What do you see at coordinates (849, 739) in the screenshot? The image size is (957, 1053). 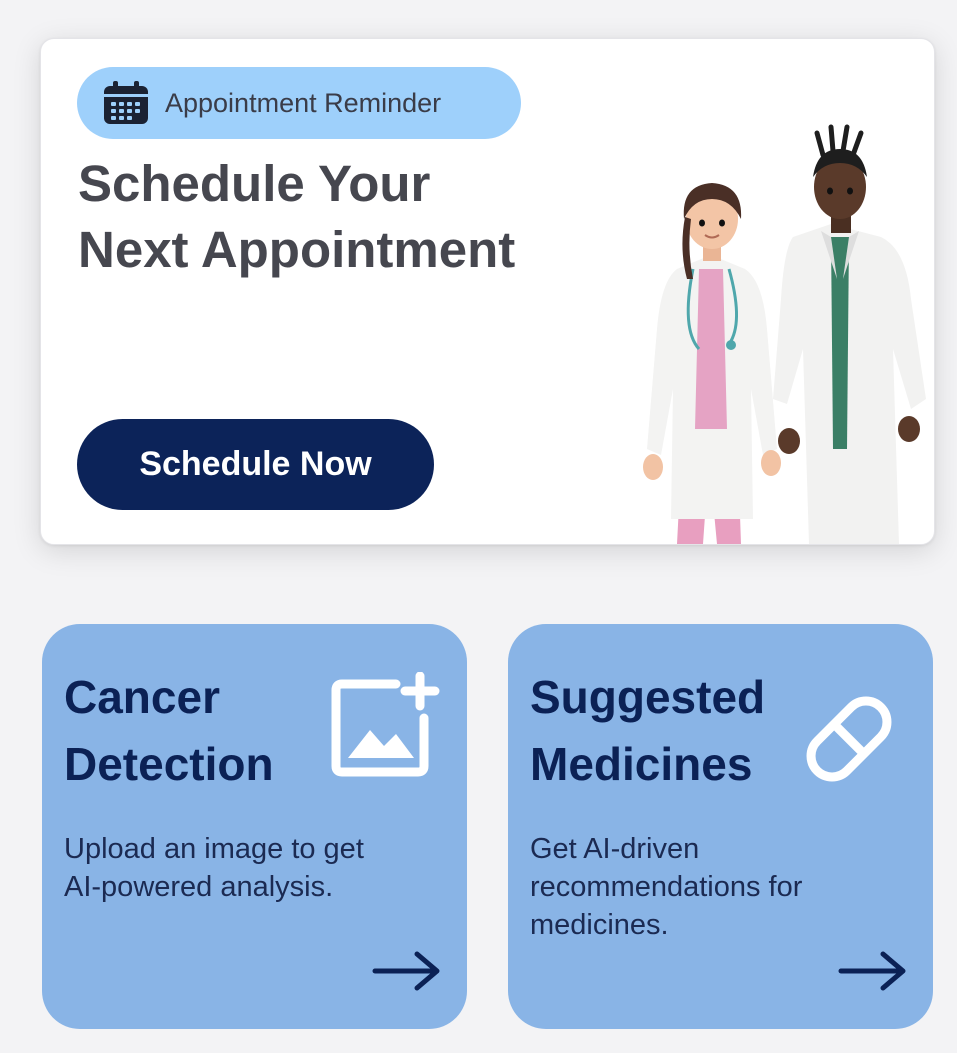 I see `pill-icon` at bounding box center [849, 739].